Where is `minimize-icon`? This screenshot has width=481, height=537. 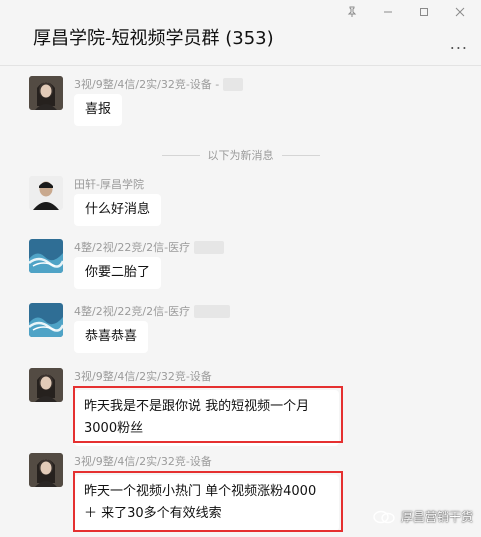
minimize-icon is located at coordinates (388, 13).